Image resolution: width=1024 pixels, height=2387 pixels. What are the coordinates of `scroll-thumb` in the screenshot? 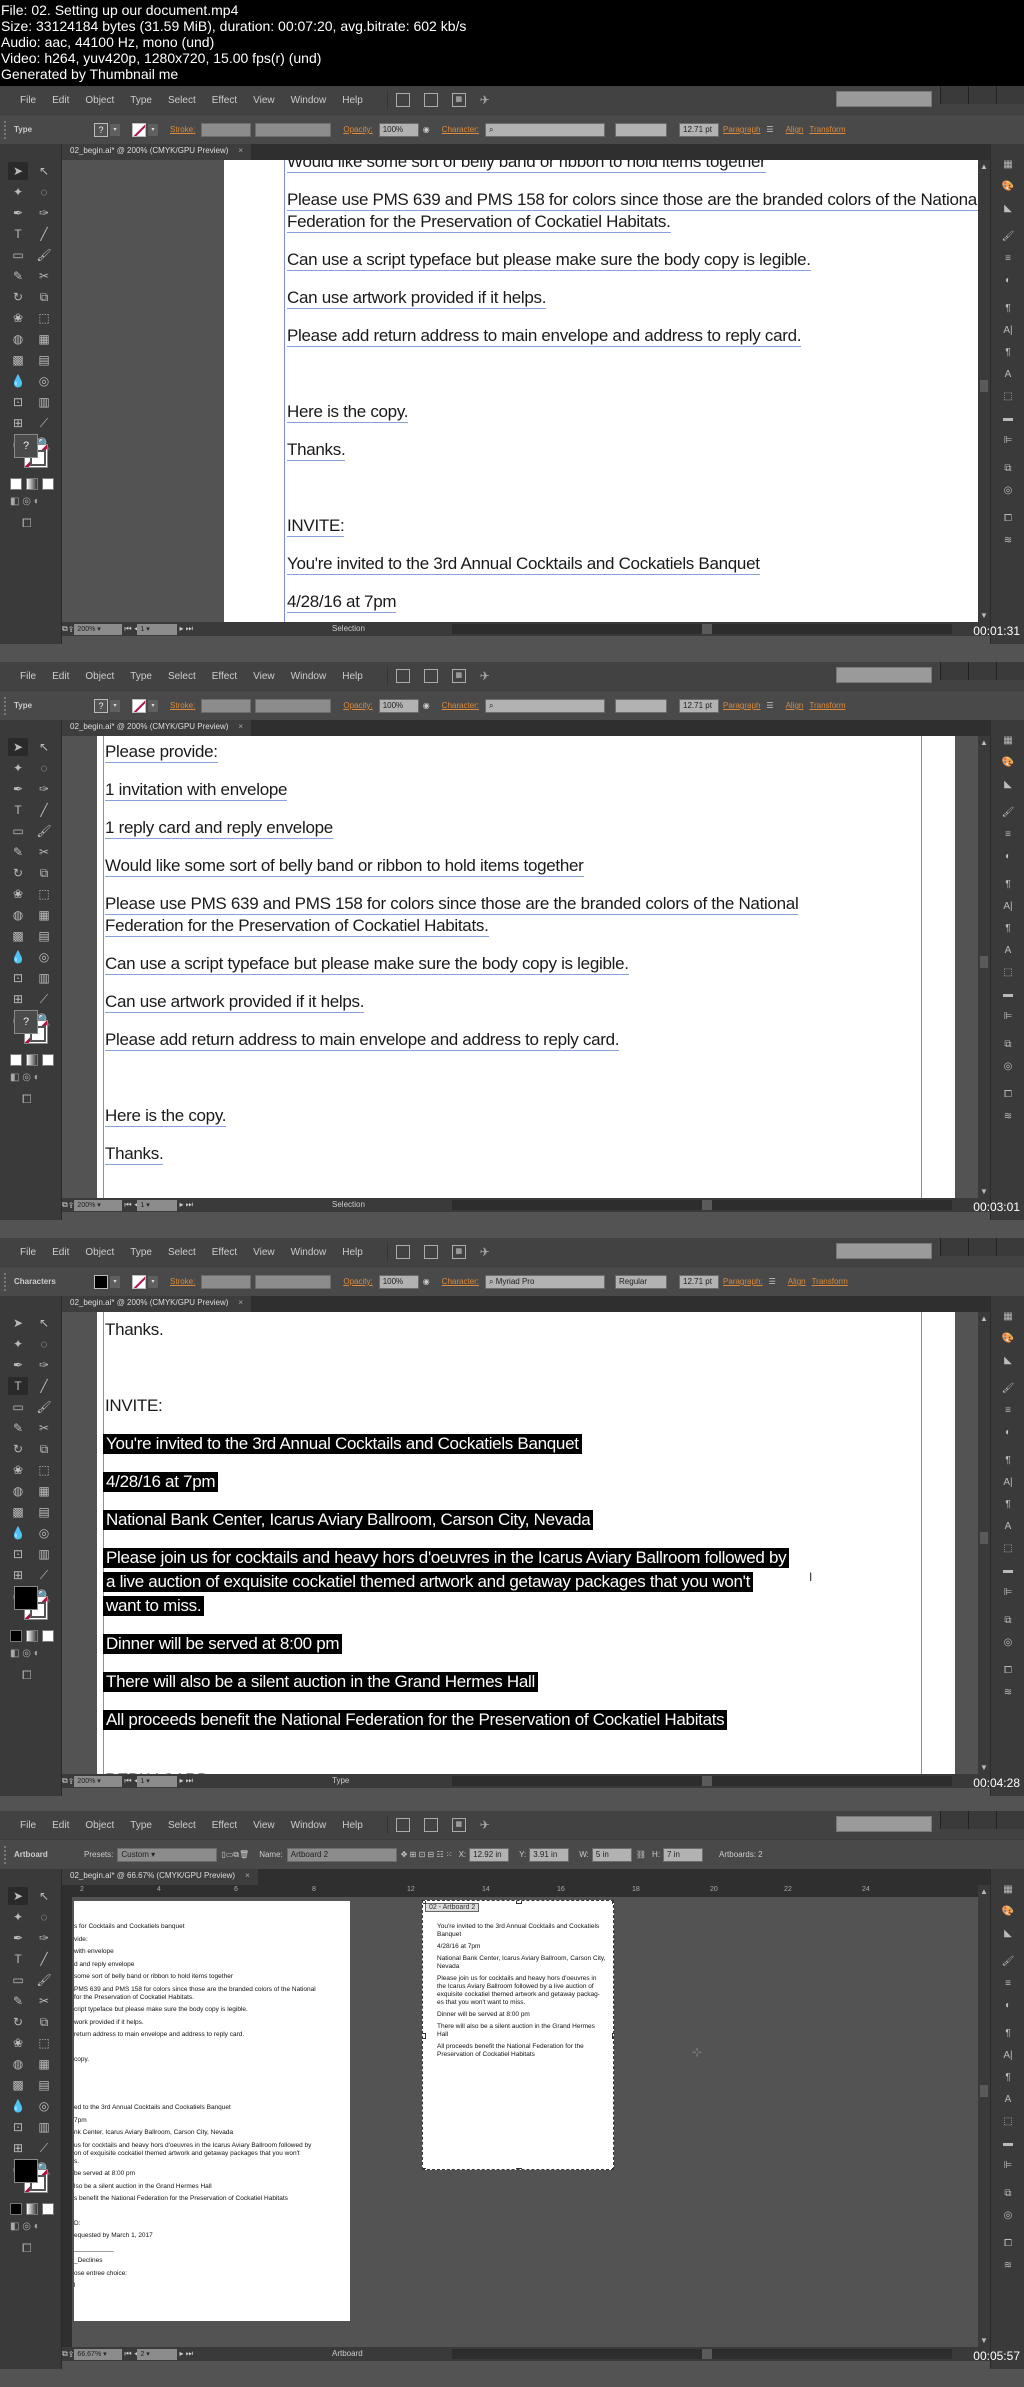 It's located at (984, 2091).